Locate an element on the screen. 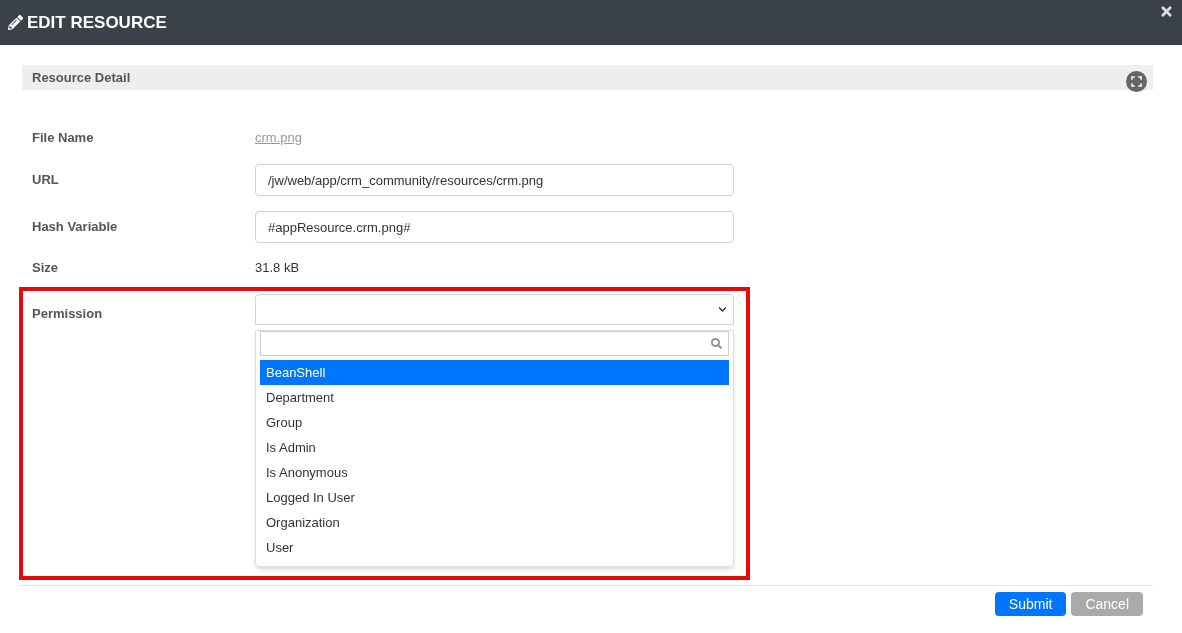 The height and width of the screenshot is (633, 1182). dropdown-option: BeanShell is located at coordinates (494, 372).